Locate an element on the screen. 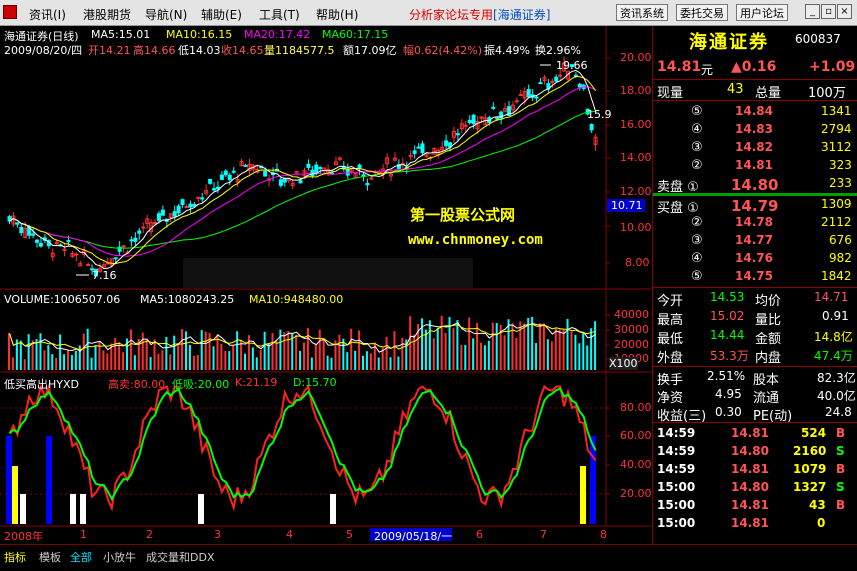 Image resolution: width=857 pixels, height=571 pixels. indicator-sell-level: 高卖:80.00 is located at coordinates (137, 384).